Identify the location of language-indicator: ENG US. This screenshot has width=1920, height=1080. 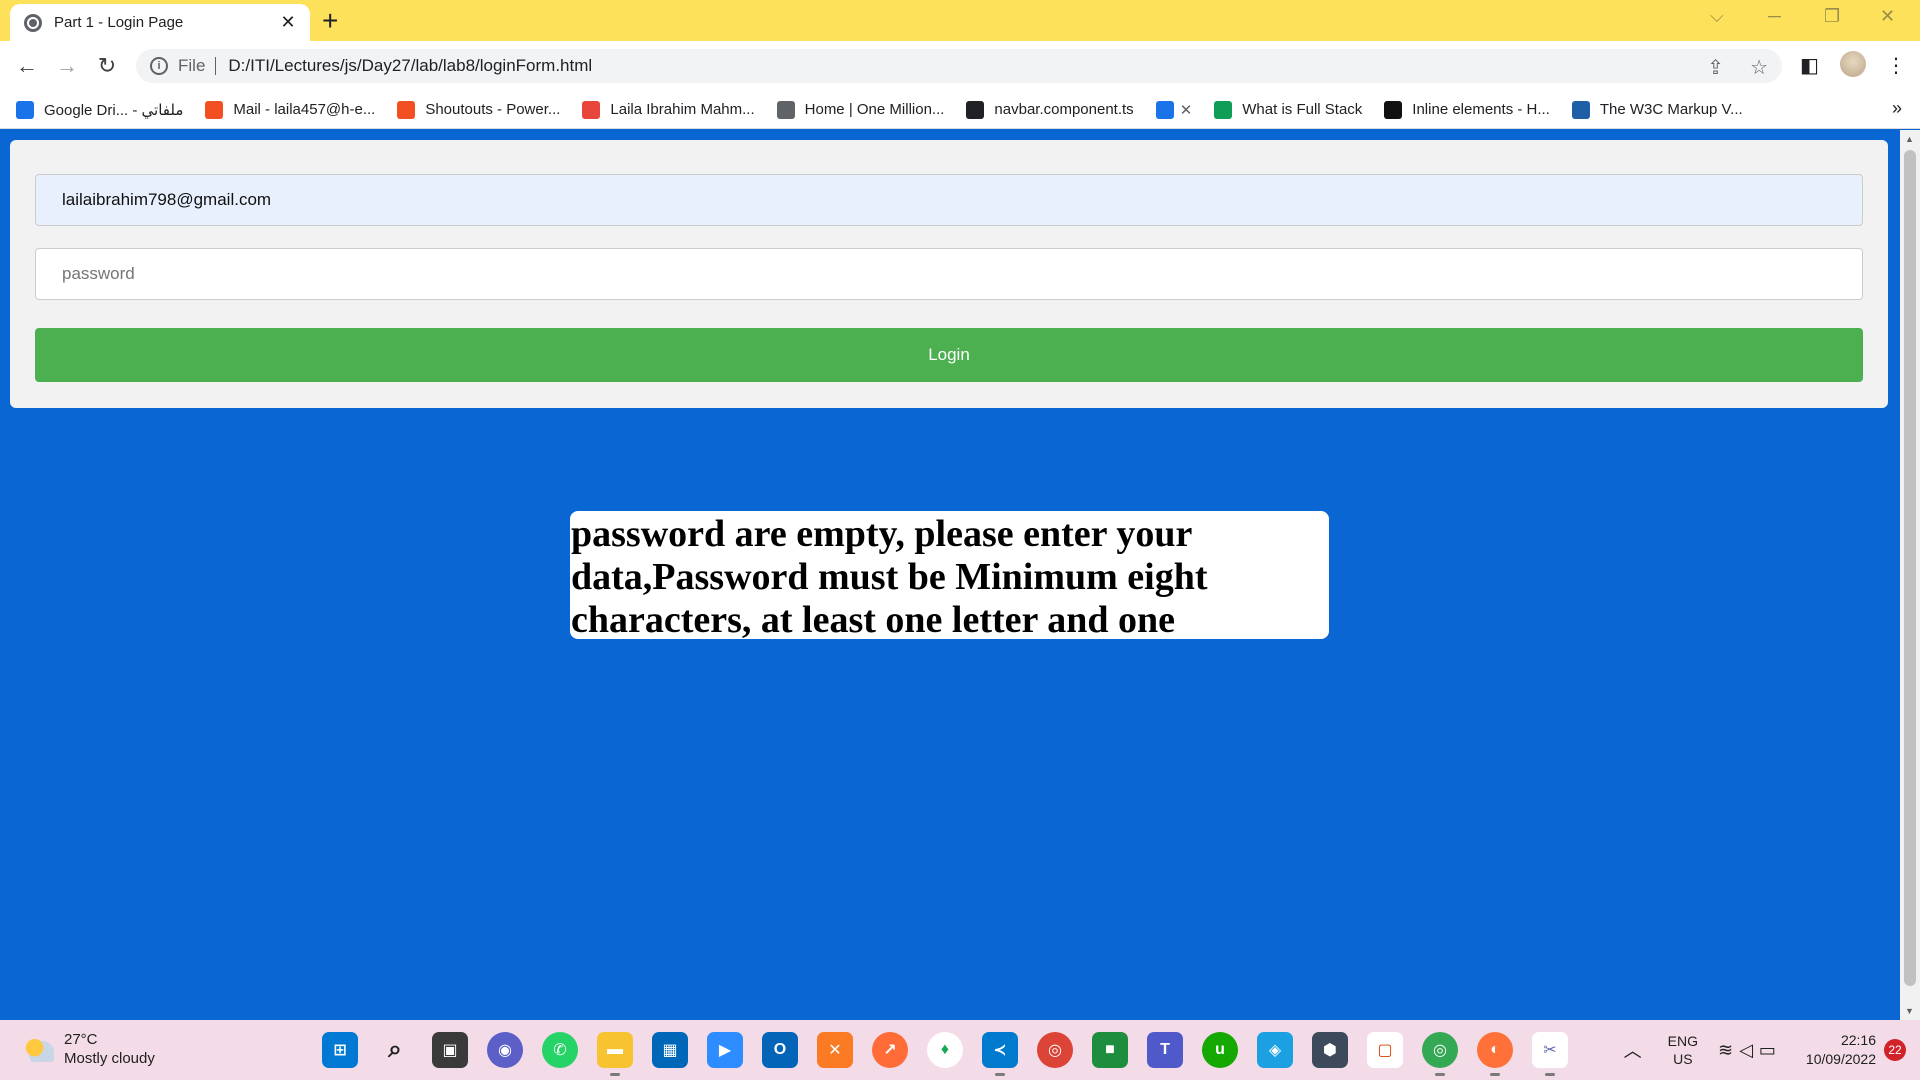
(1683, 1050).